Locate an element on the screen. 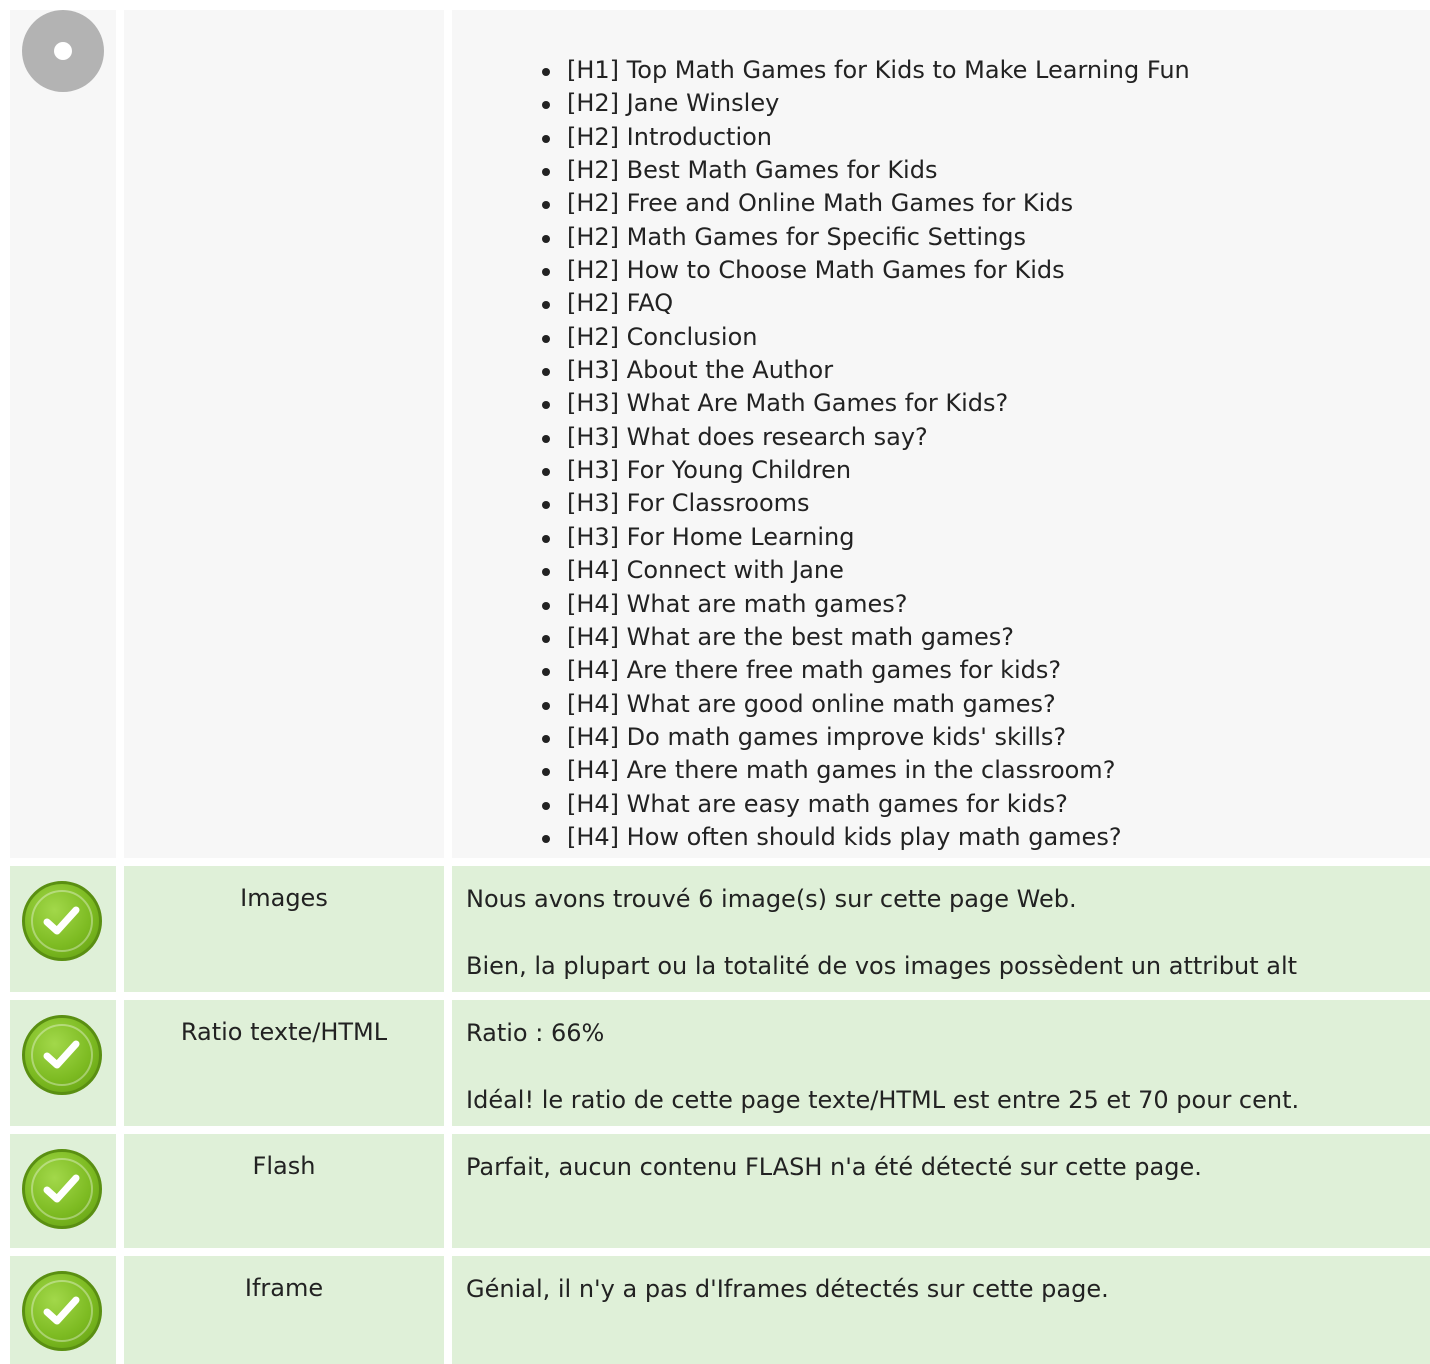 This screenshot has width=1430, height=1364. check-label: Images is located at coordinates (284, 898).